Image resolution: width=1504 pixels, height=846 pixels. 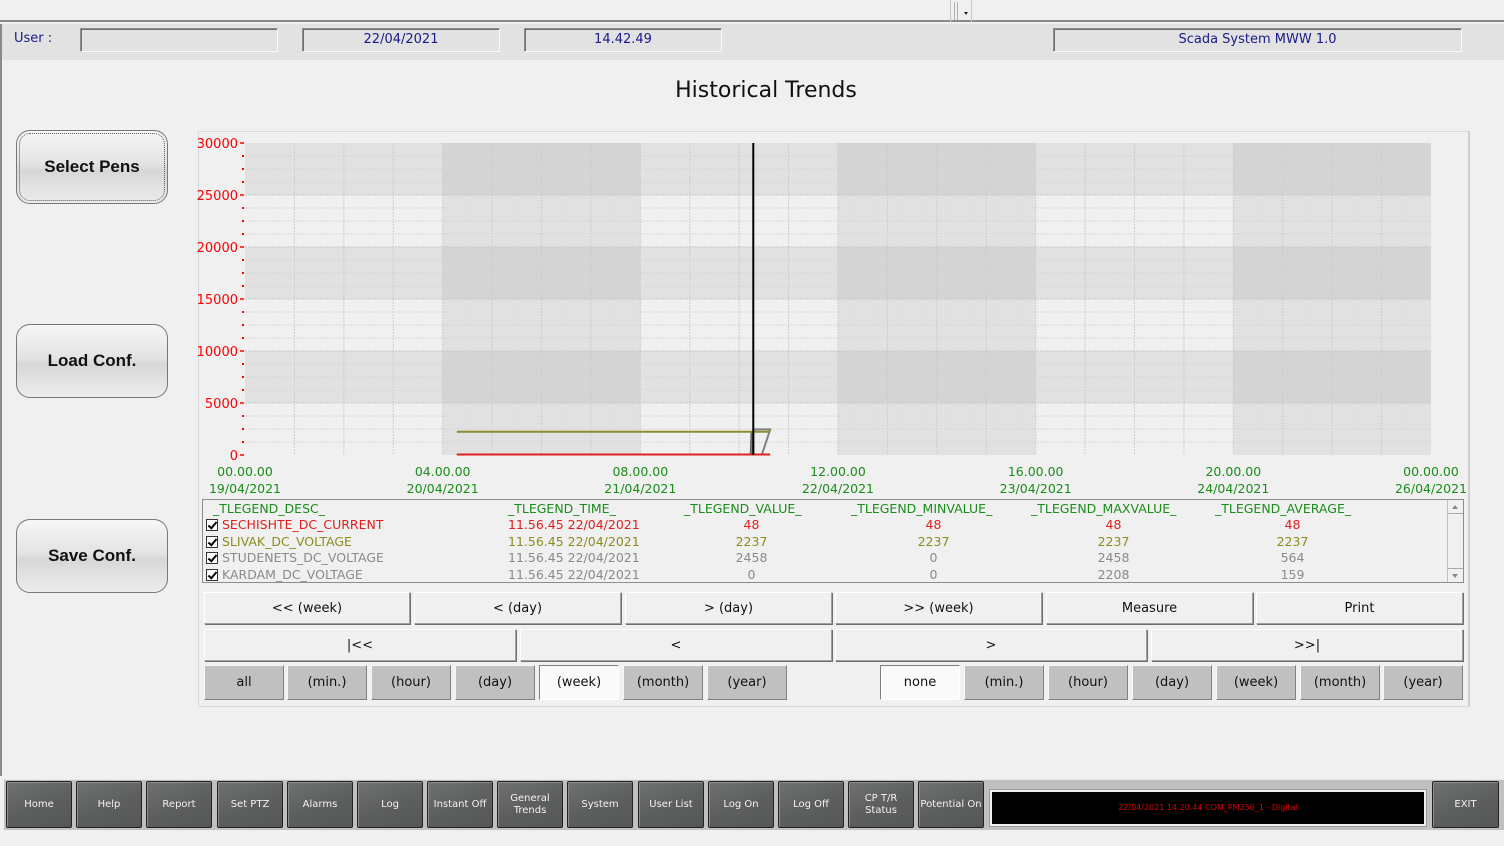 What do you see at coordinates (1423, 682) in the screenshot?
I see `sample-year-button: (year)` at bounding box center [1423, 682].